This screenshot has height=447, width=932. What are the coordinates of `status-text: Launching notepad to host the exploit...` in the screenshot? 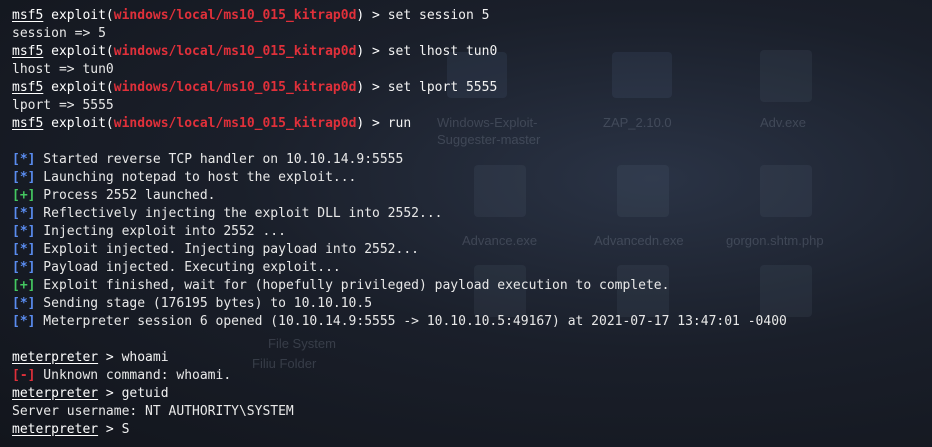 It's located at (196, 177).